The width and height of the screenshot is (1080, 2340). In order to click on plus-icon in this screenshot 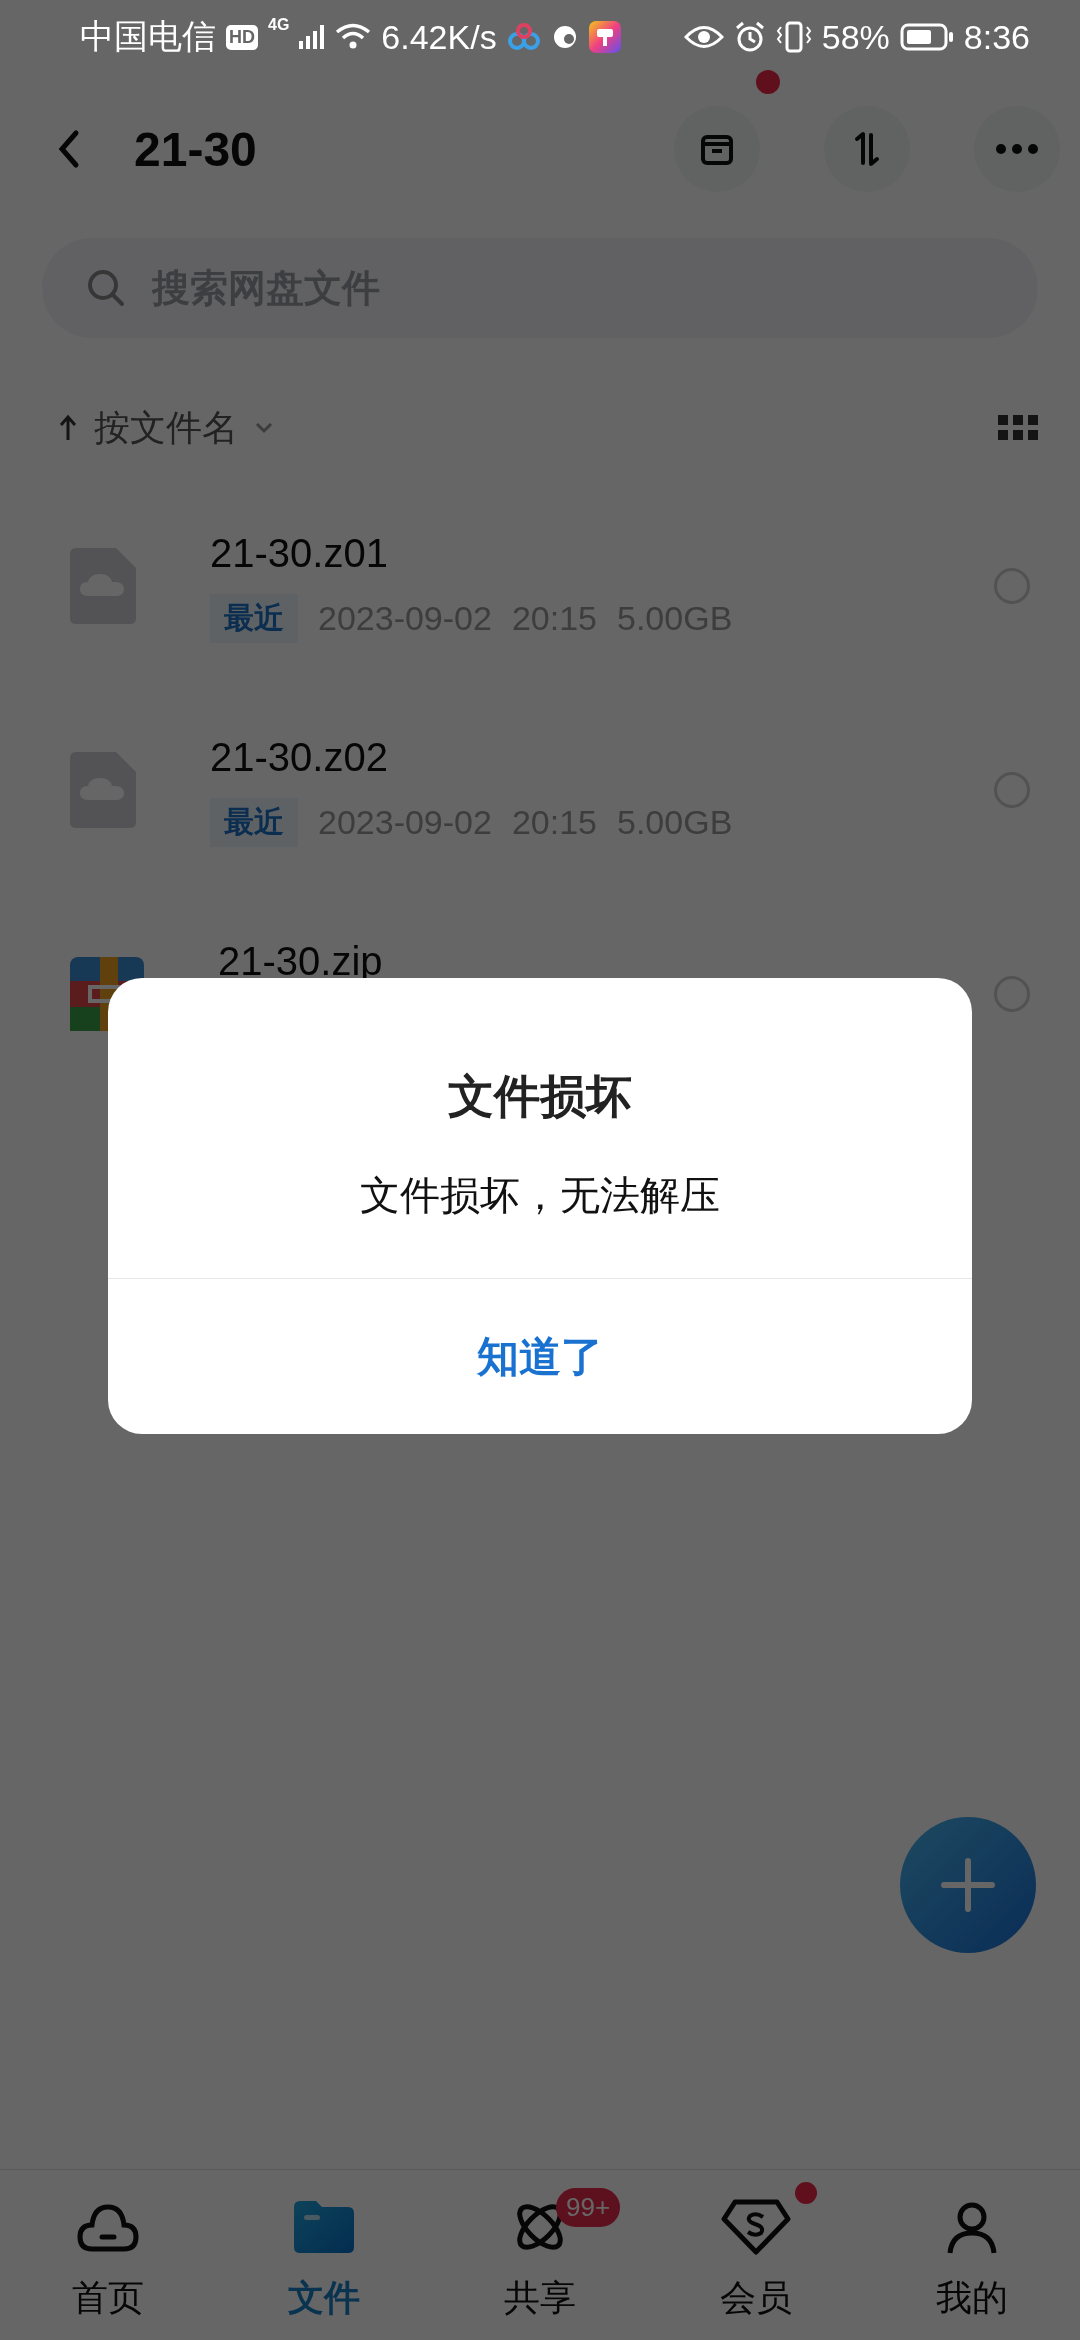, I will do `click(968, 1885)`.